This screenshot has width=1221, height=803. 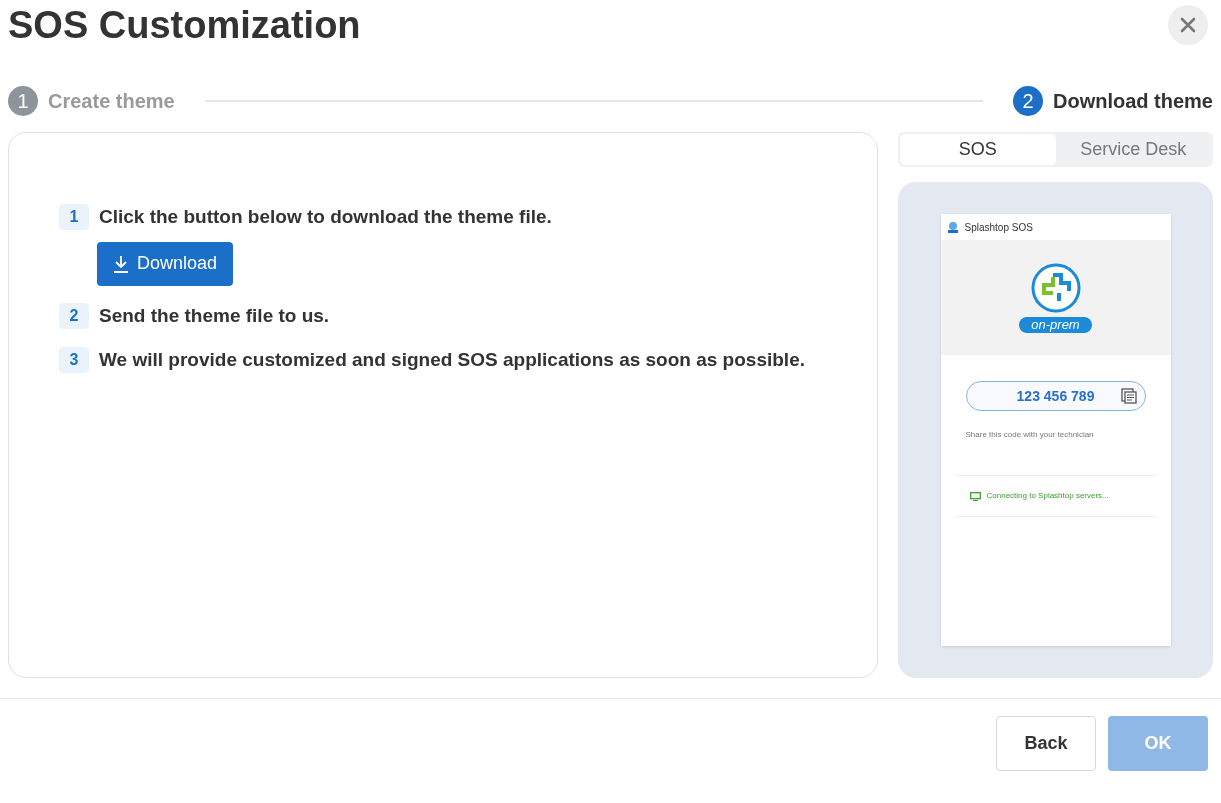 What do you see at coordinates (214, 315) in the screenshot?
I see `instruction-text: Send the theme file to us.` at bounding box center [214, 315].